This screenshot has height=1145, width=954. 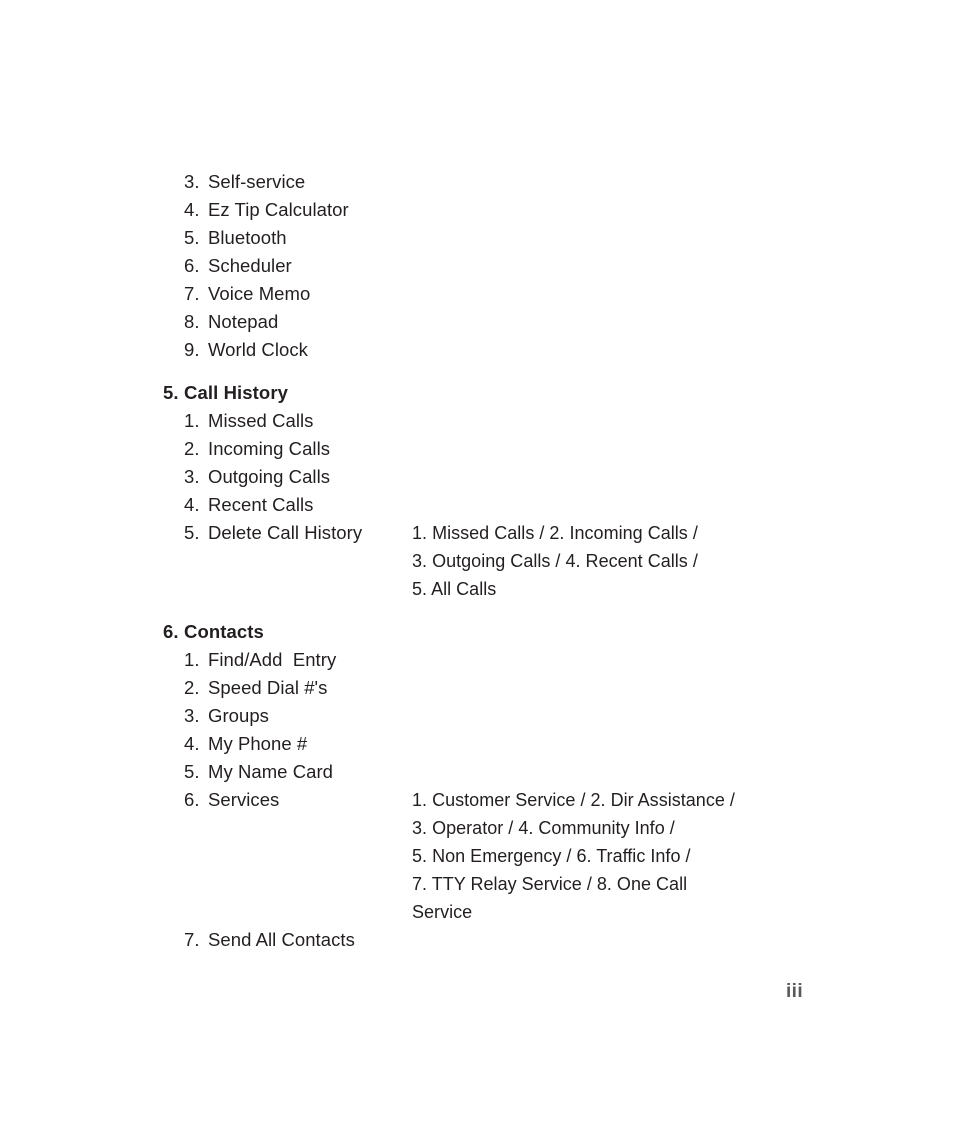 I want to click on toc-entry-label: Recent Calls, so click(x=261, y=504).